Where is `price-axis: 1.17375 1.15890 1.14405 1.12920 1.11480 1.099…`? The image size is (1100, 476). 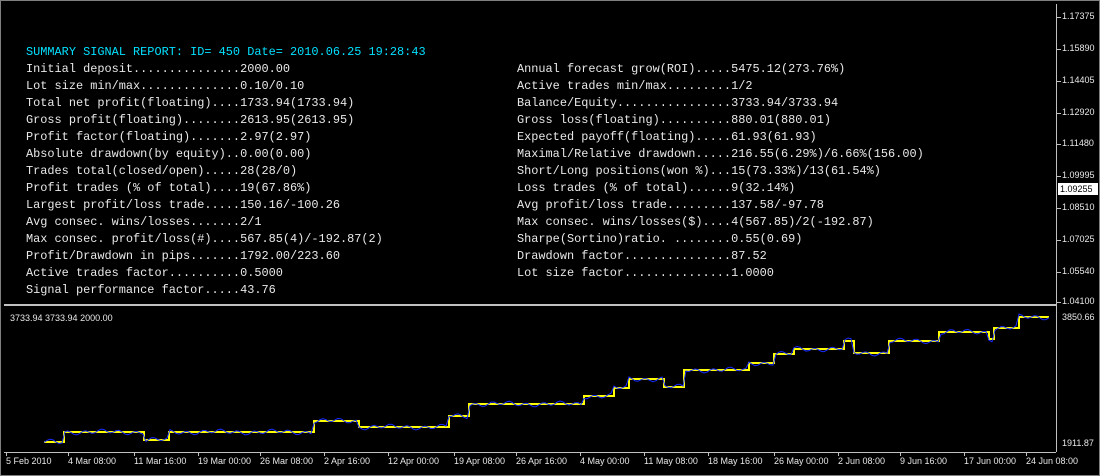 price-axis: 1.17375 1.15890 1.14405 1.12920 1.11480 1.099… is located at coordinates (1077, 228).